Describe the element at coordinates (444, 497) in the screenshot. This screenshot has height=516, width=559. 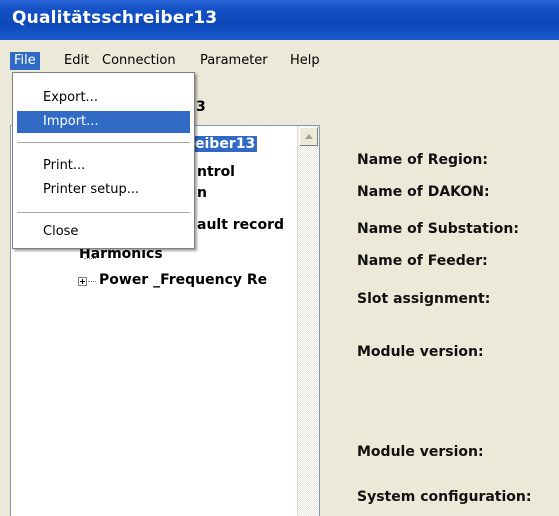
I see `label-system-configuration: System configuration:` at that location.